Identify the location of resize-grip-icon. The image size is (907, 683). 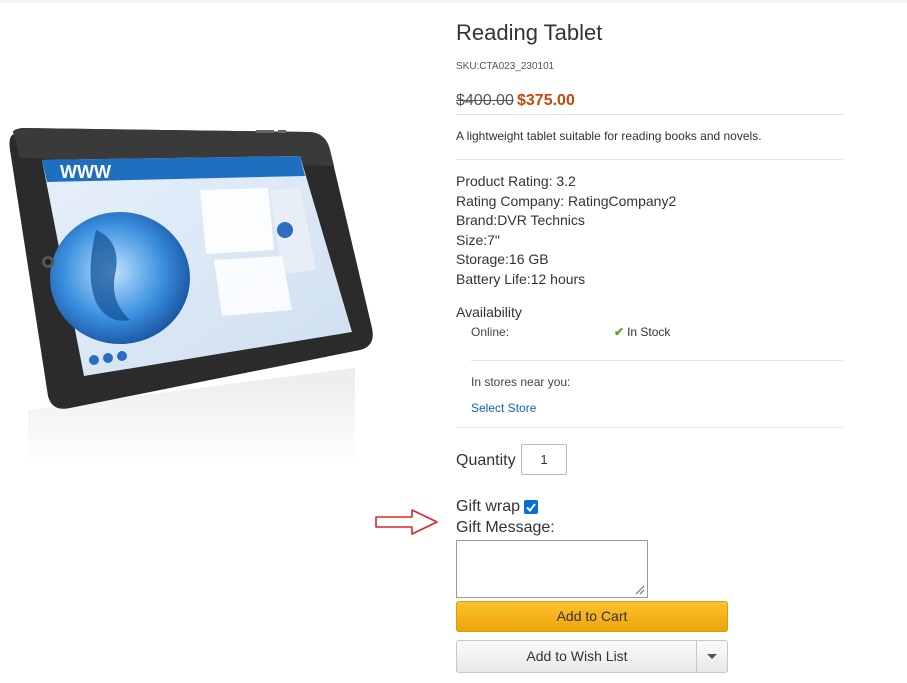
(639, 589).